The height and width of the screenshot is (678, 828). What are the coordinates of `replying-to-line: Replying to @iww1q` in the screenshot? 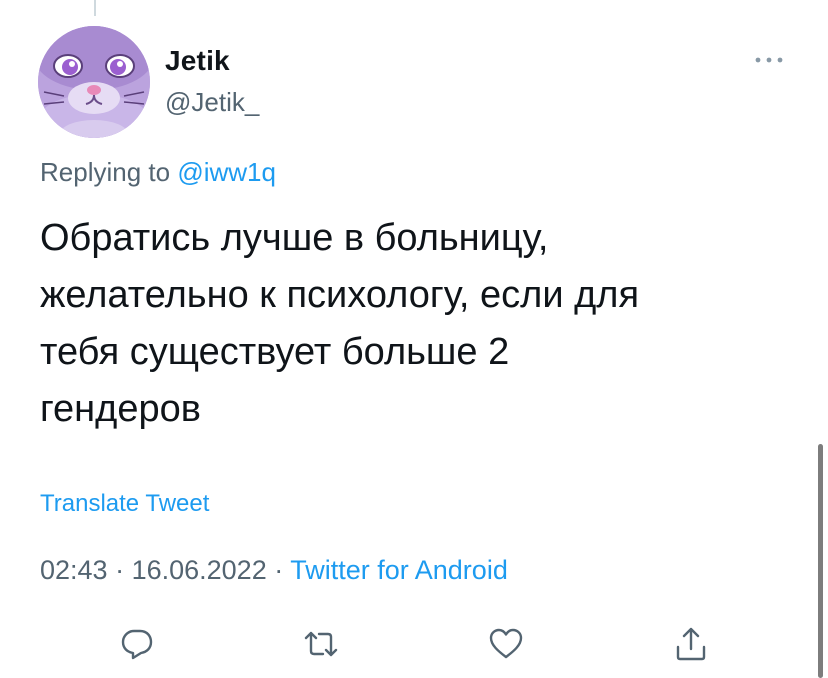 It's located at (158, 172).